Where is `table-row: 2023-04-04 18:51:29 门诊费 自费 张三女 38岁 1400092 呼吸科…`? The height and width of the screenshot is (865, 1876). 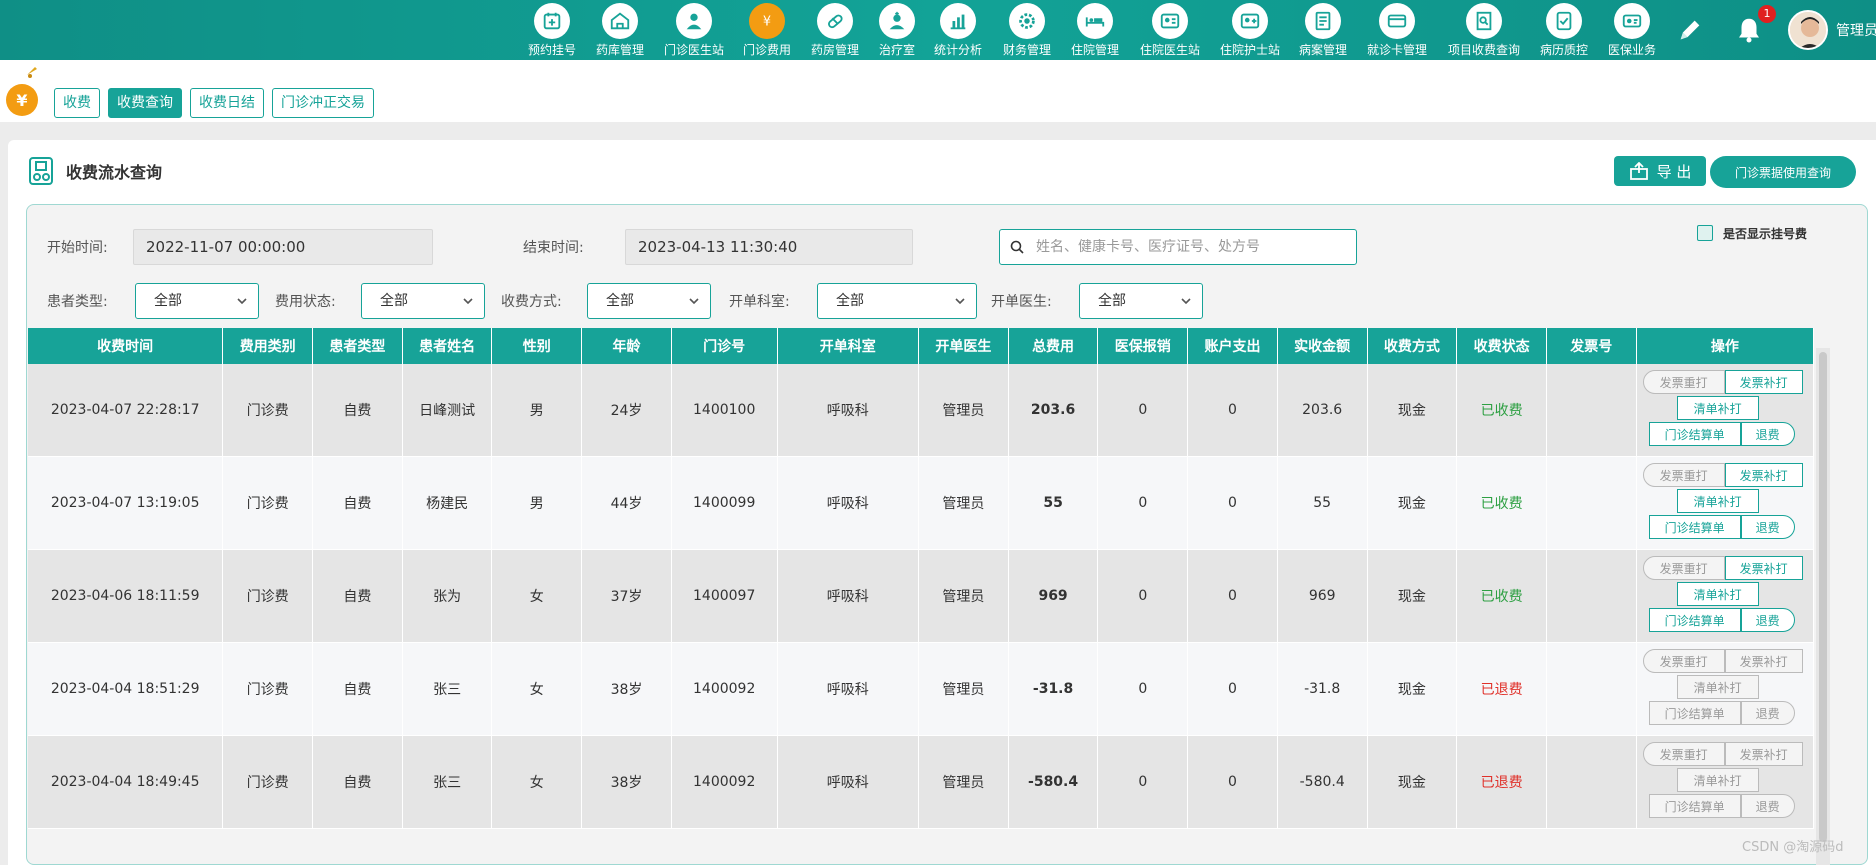
table-row: 2023-04-04 18:51:29 门诊费 自费 张三女 38岁 1400092 呼吸科… is located at coordinates (921, 689).